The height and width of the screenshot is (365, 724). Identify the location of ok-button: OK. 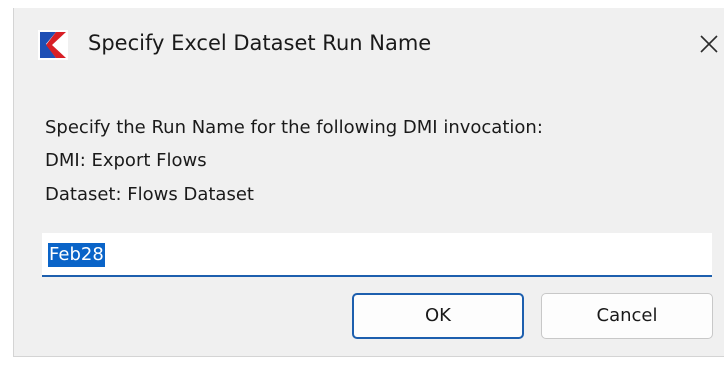
(438, 316).